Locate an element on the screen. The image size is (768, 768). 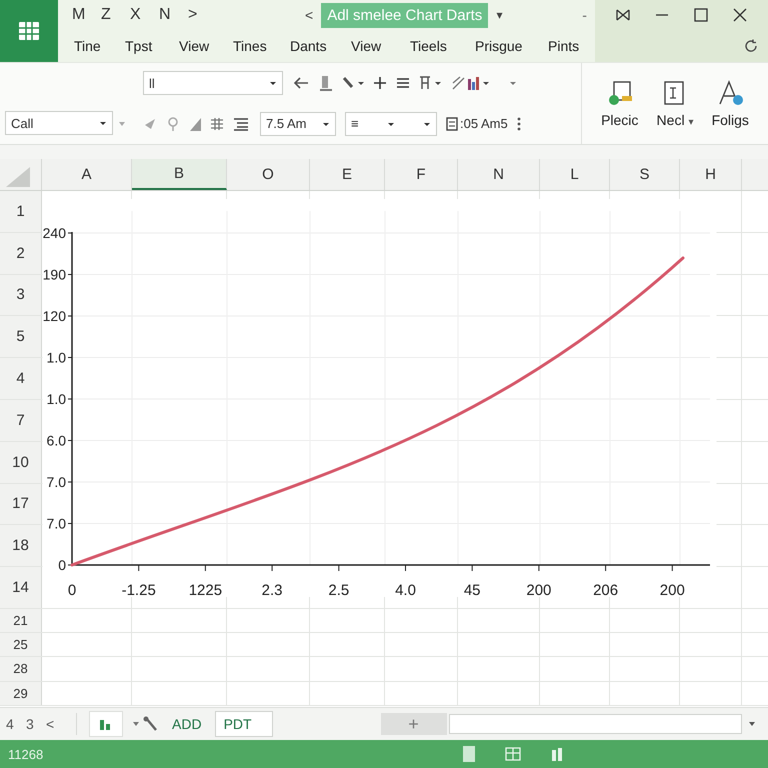
row-header: 5 is located at coordinates (21, 337).